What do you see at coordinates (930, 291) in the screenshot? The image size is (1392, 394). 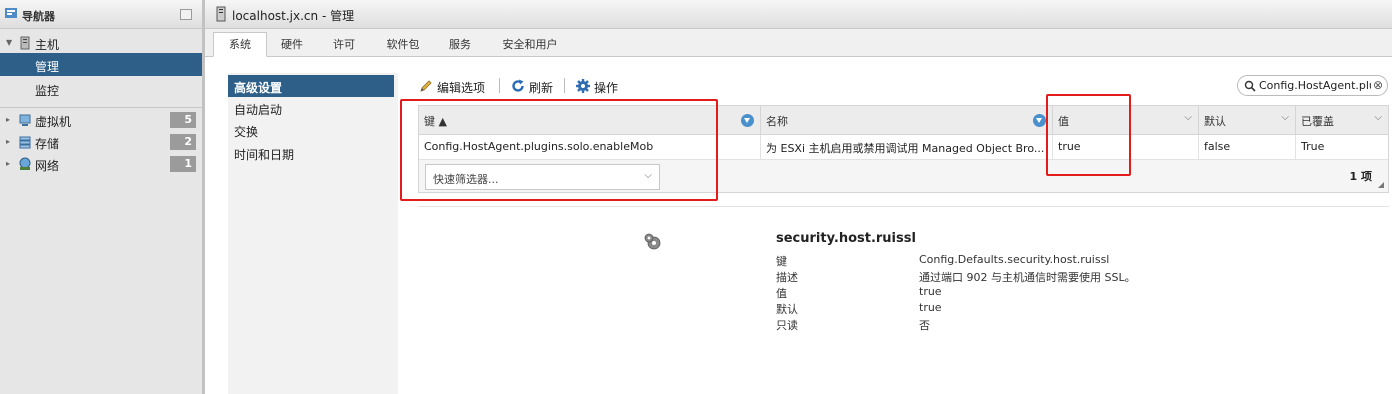 I see `detail-value-value: true` at bounding box center [930, 291].